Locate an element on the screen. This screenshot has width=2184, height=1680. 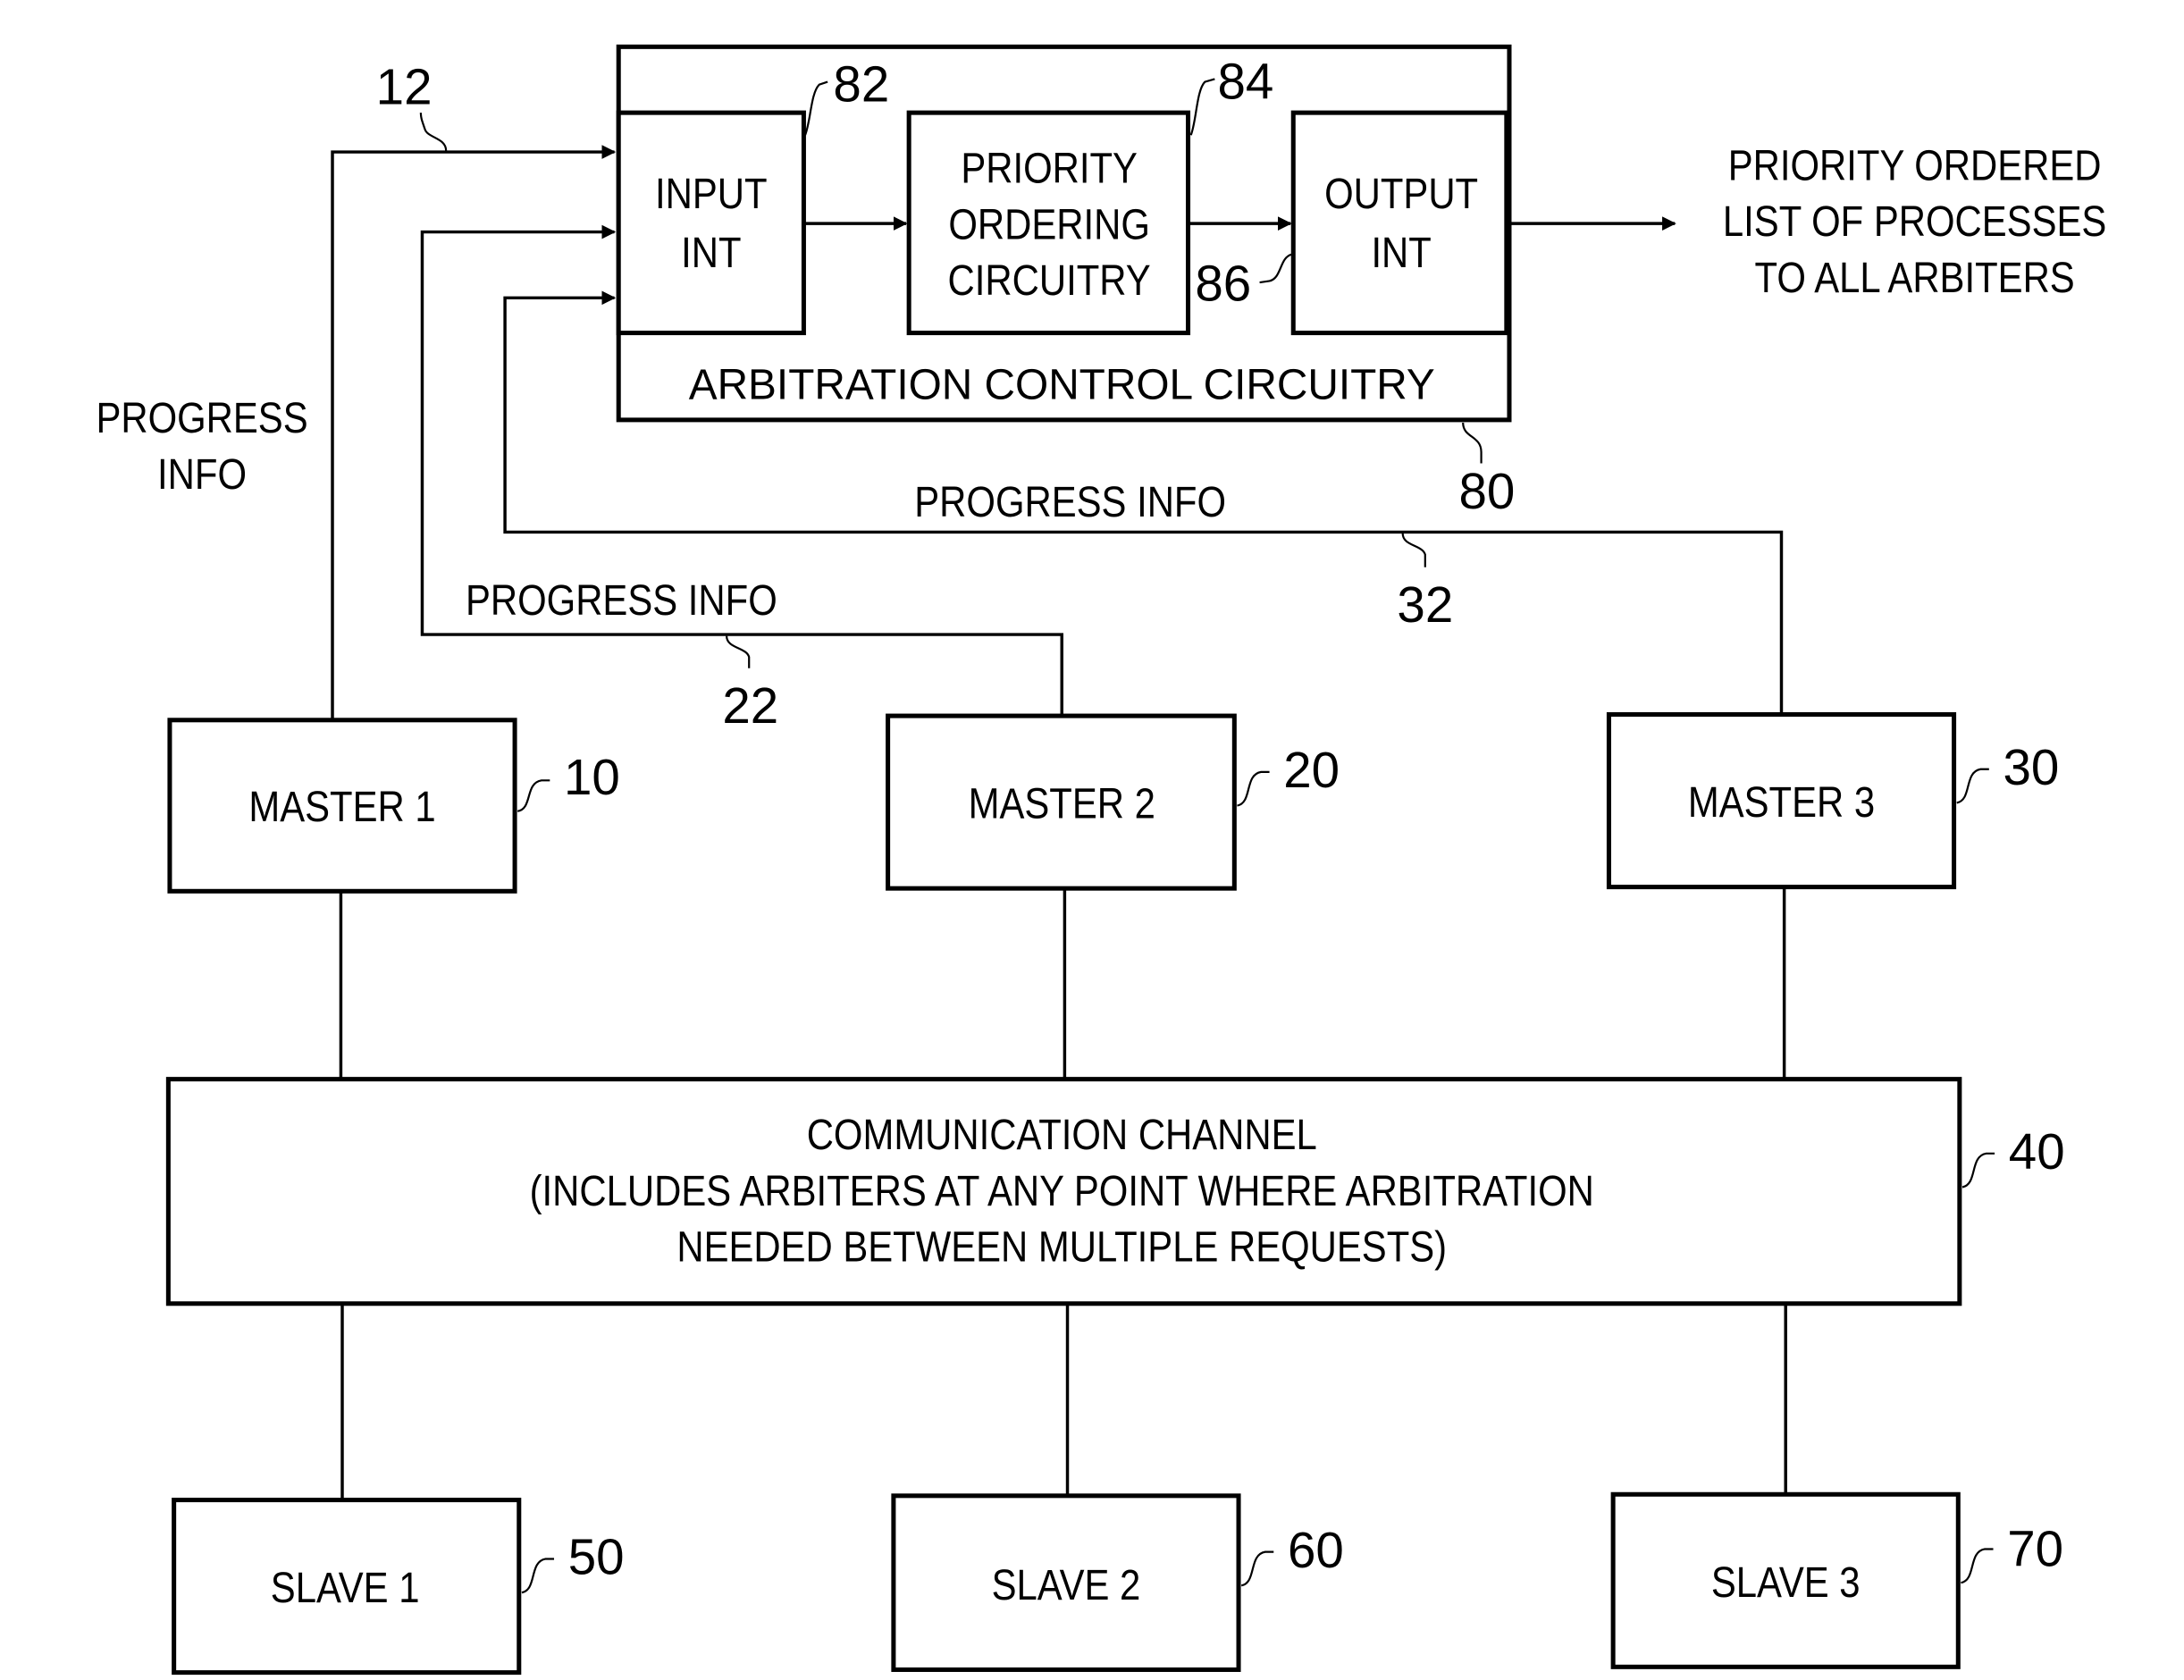
slave-2-label: SLAVE 2 is located at coordinates (1066, 1585).